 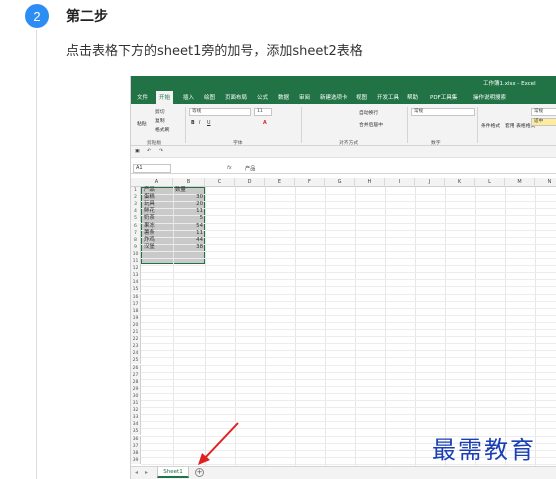 I want to click on save-icon: ▣, so click(x=137, y=151).